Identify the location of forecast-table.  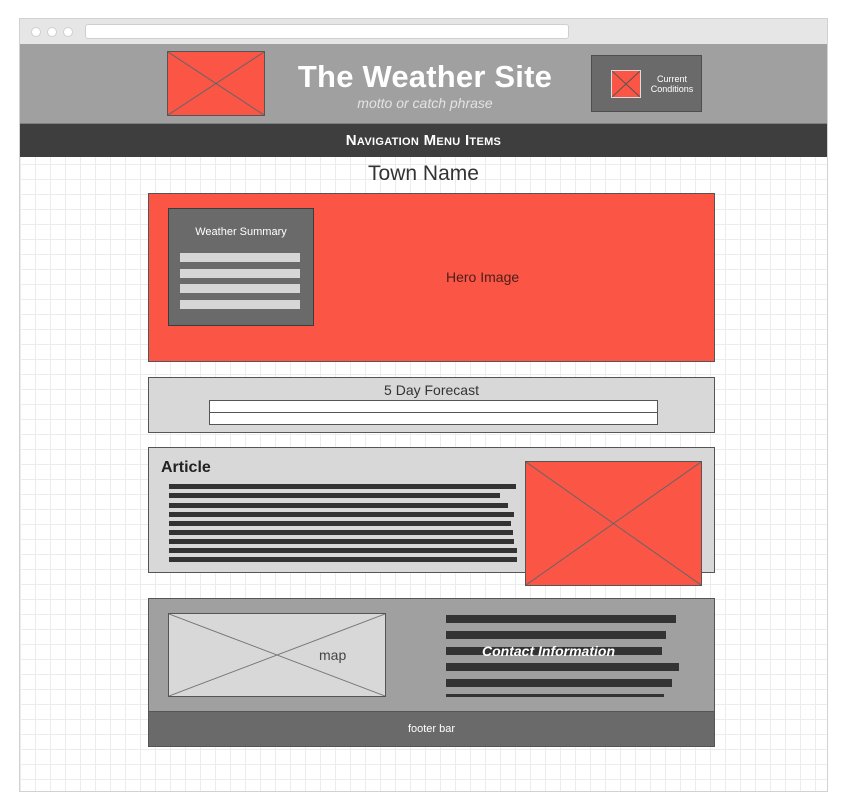
(433, 412).